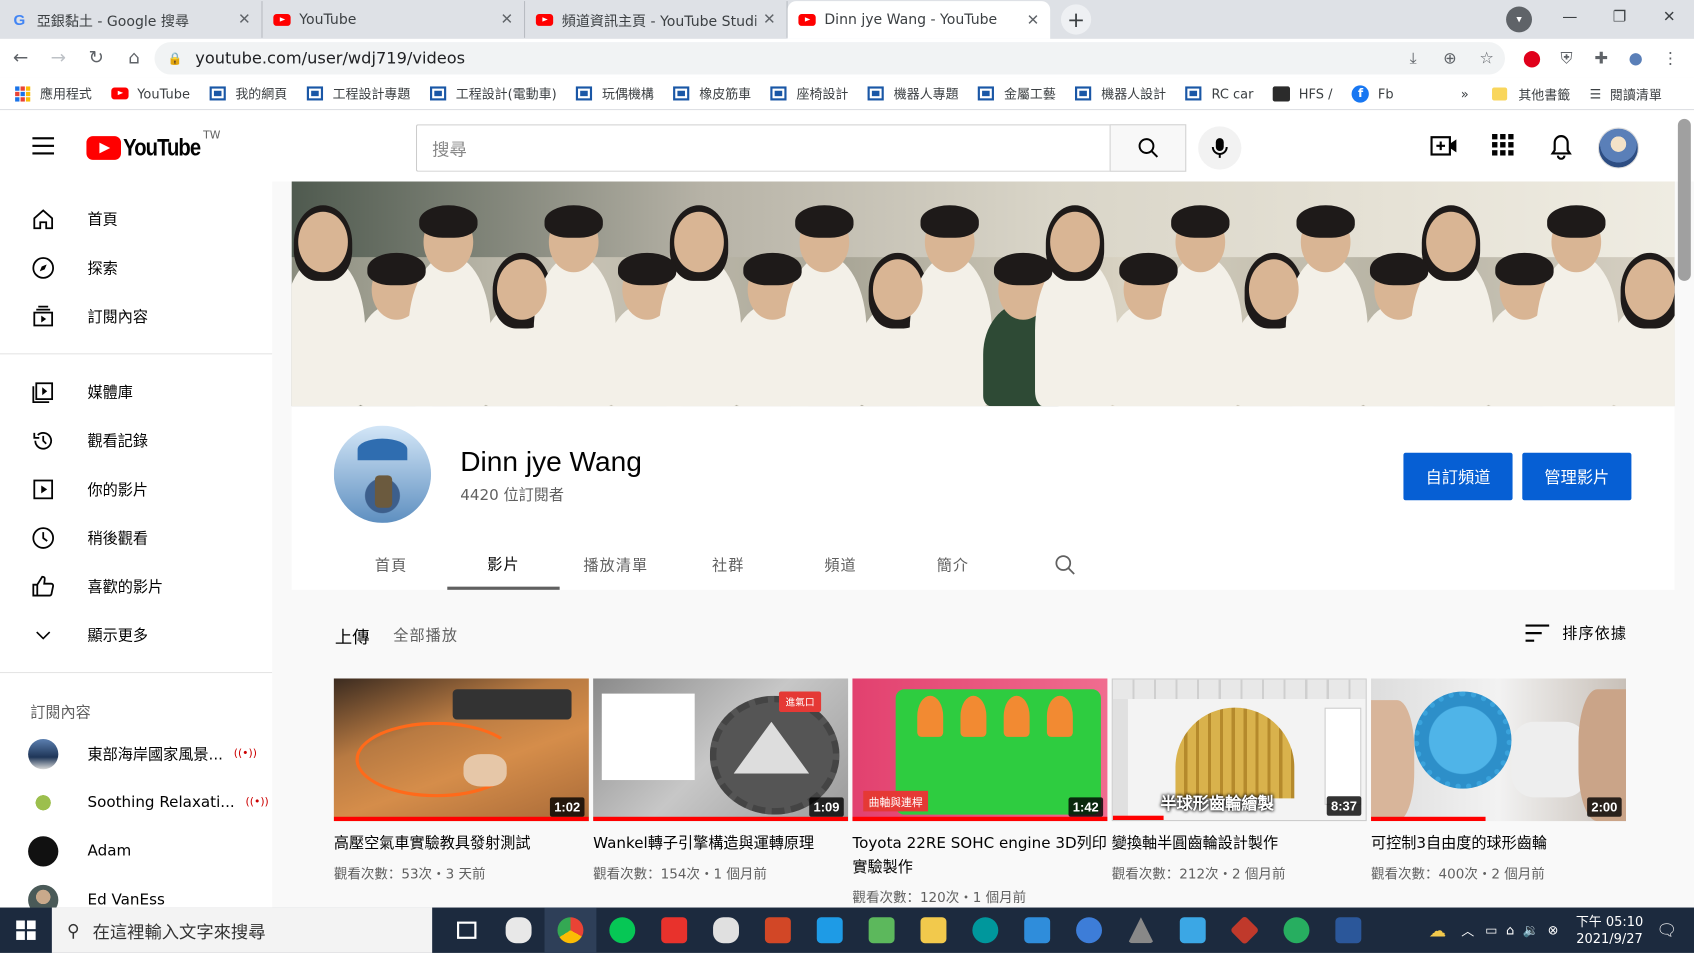 Image resolution: width=1694 pixels, height=953 pixels. What do you see at coordinates (1566, 58) in the screenshot?
I see `shield-extension-icon: ⛨` at bounding box center [1566, 58].